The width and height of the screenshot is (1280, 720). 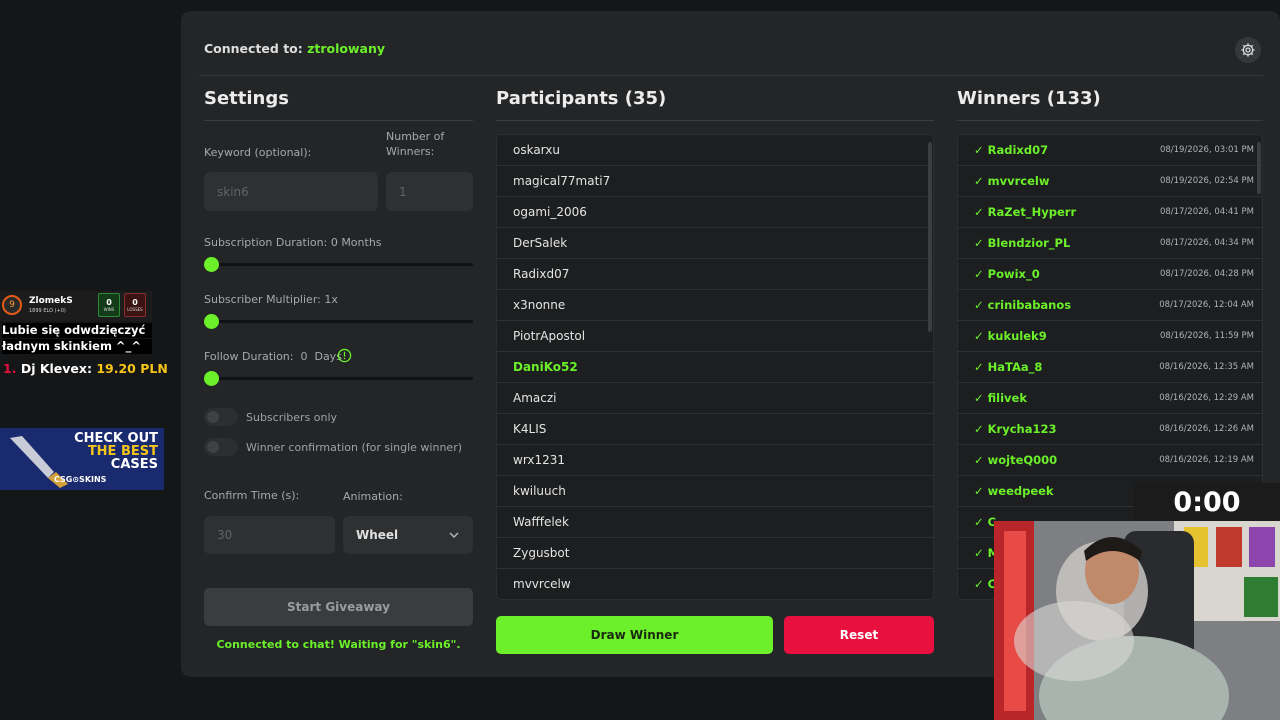 I want to click on winners-scrollbar, so click(x=1259, y=168).